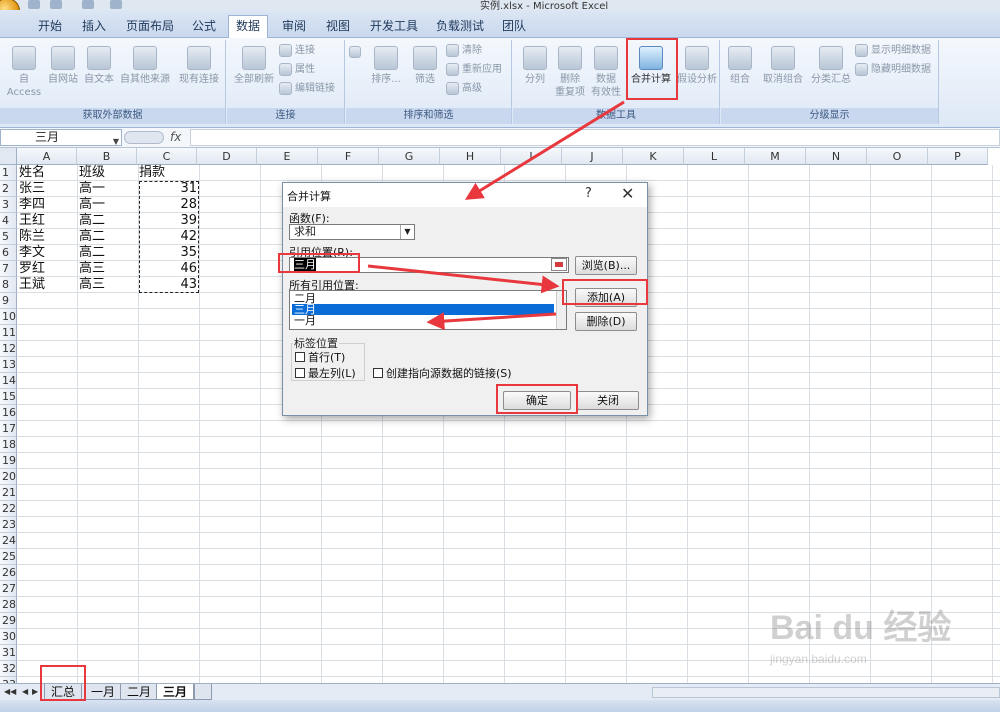 This screenshot has height=712, width=1000. What do you see at coordinates (34, 4) in the screenshot?
I see `save-icon` at bounding box center [34, 4].